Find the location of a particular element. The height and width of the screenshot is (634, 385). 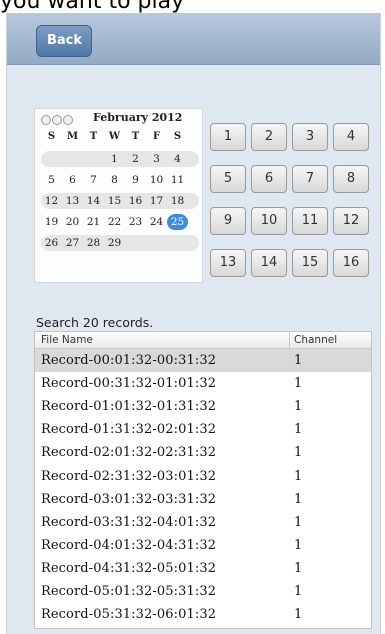

calendar-day: 17 is located at coordinates (156, 201).